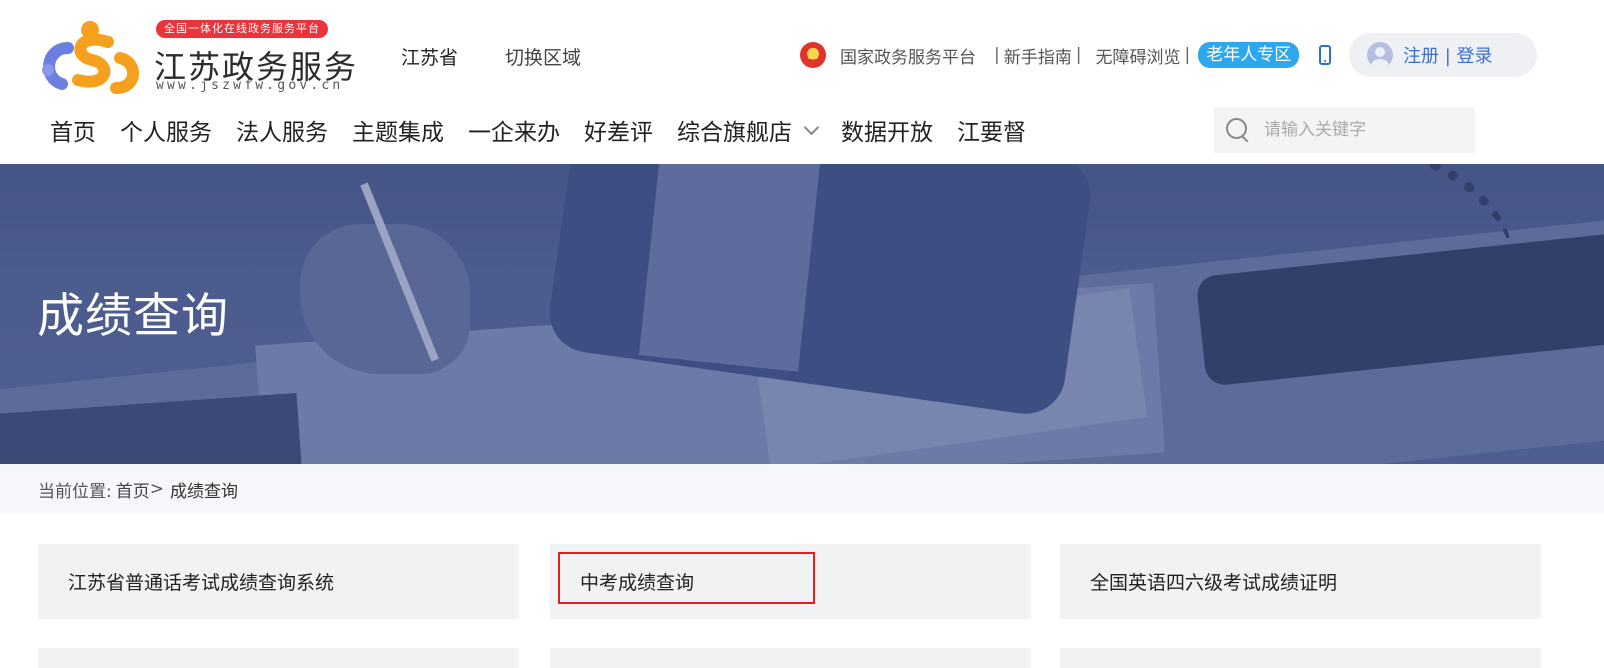  Describe the element at coordinates (282, 130) in the screenshot. I see `nav-item-corporate-services: 法人服务` at that location.